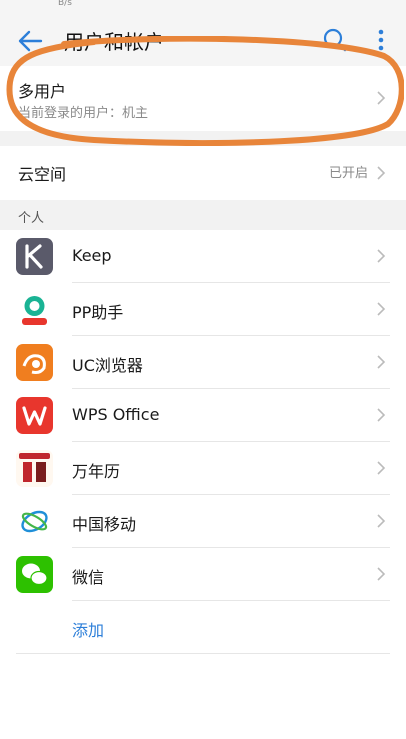 This screenshot has width=406, height=739. Describe the element at coordinates (116, 414) in the screenshot. I see `app-name: WPS Office` at that location.